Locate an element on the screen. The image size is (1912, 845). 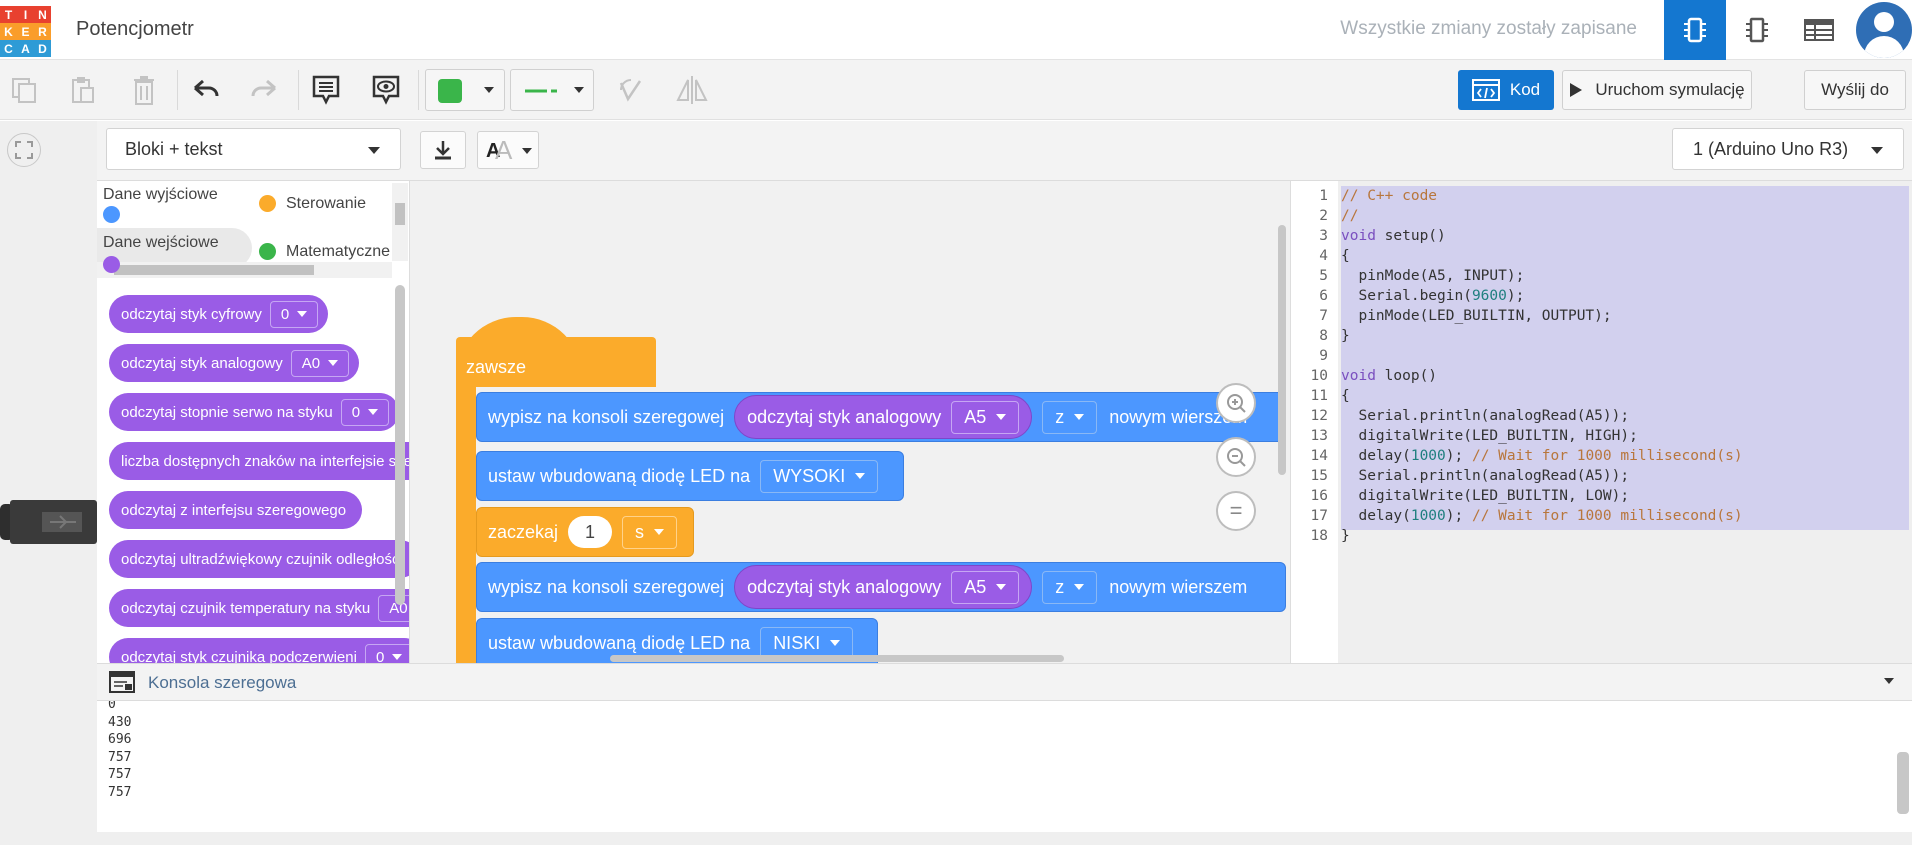
category-input: Dane wejściowe is located at coordinates (161, 243).